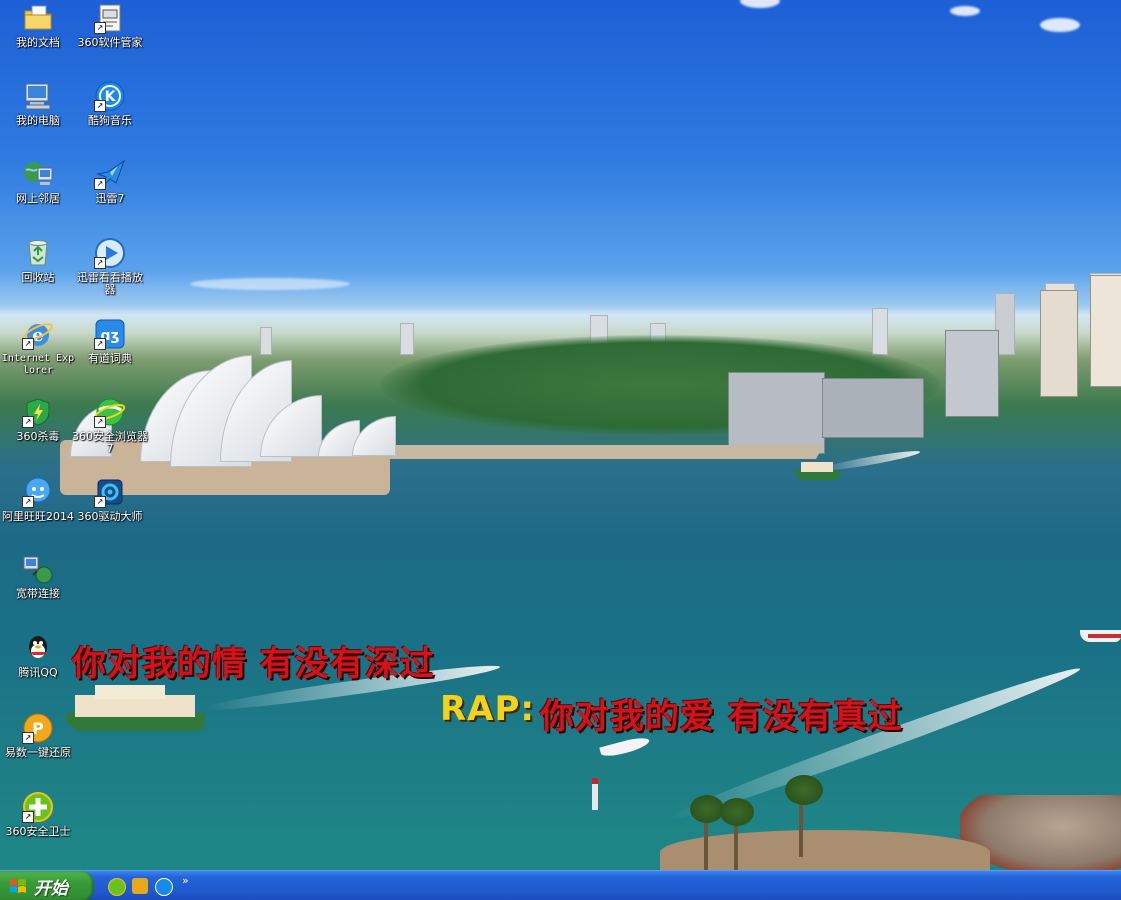 Image resolution: width=1121 pixels, height=900 pixels. I want to click on desktop-icon-360-security: ↗ 360安全卫士, so click(38, 814).